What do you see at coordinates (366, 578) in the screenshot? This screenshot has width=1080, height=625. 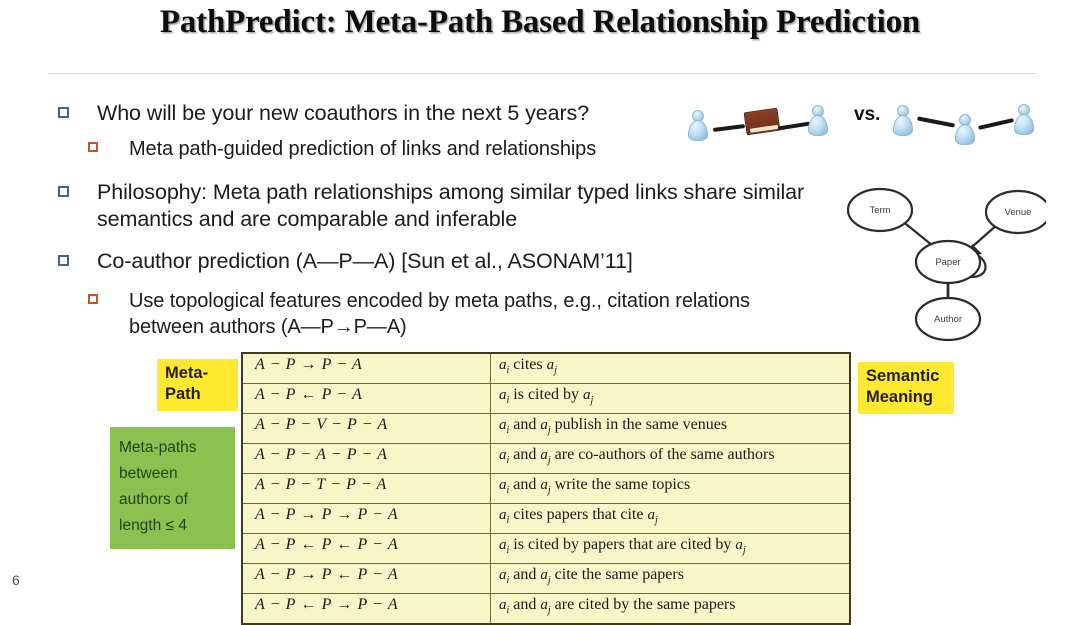 I see `table-cell-meta-path: A − P → P ← P − A` at bounding box center [366, 578].